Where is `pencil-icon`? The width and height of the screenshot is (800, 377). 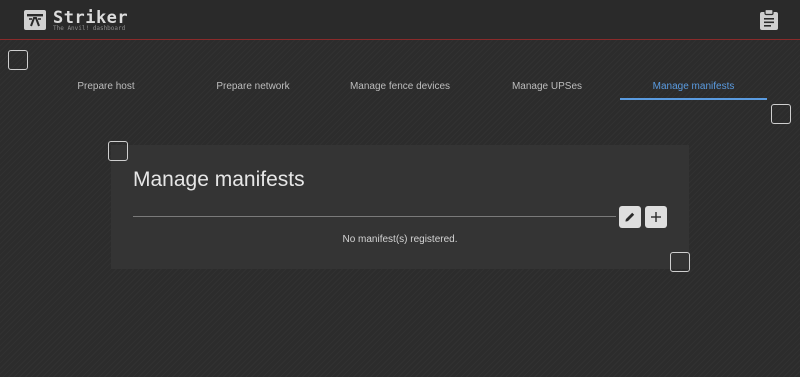 pencil-icon is located at coordinates (630, 217).